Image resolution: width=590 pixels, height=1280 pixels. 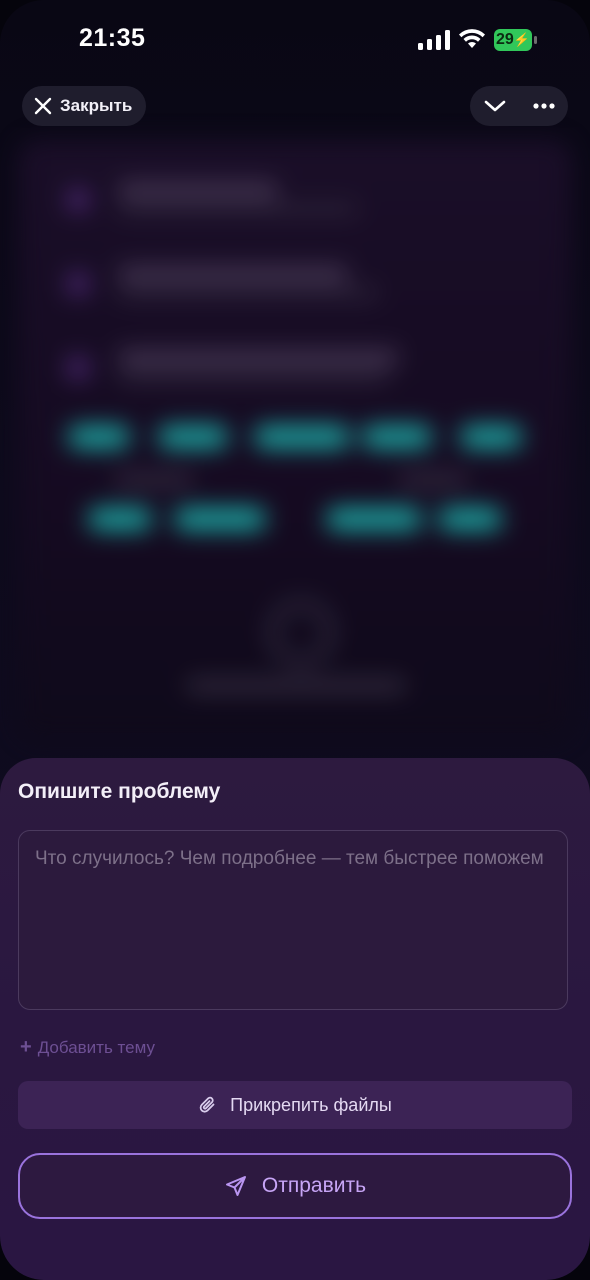 I want to click on send-label: Отправить, so click(x=314, y=1185).